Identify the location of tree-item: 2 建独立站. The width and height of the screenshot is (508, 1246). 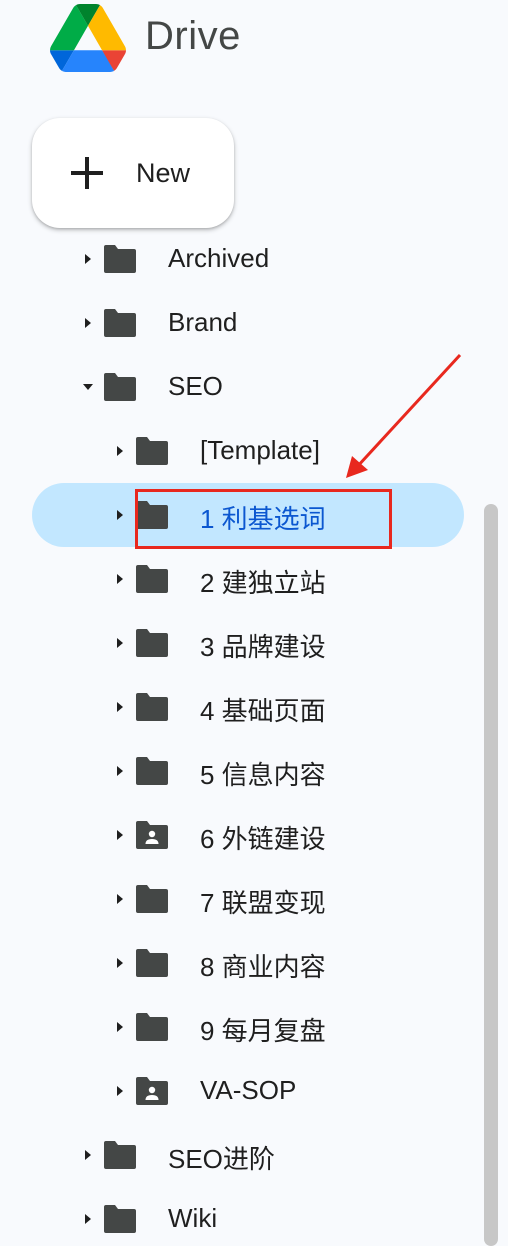
(240, 579).